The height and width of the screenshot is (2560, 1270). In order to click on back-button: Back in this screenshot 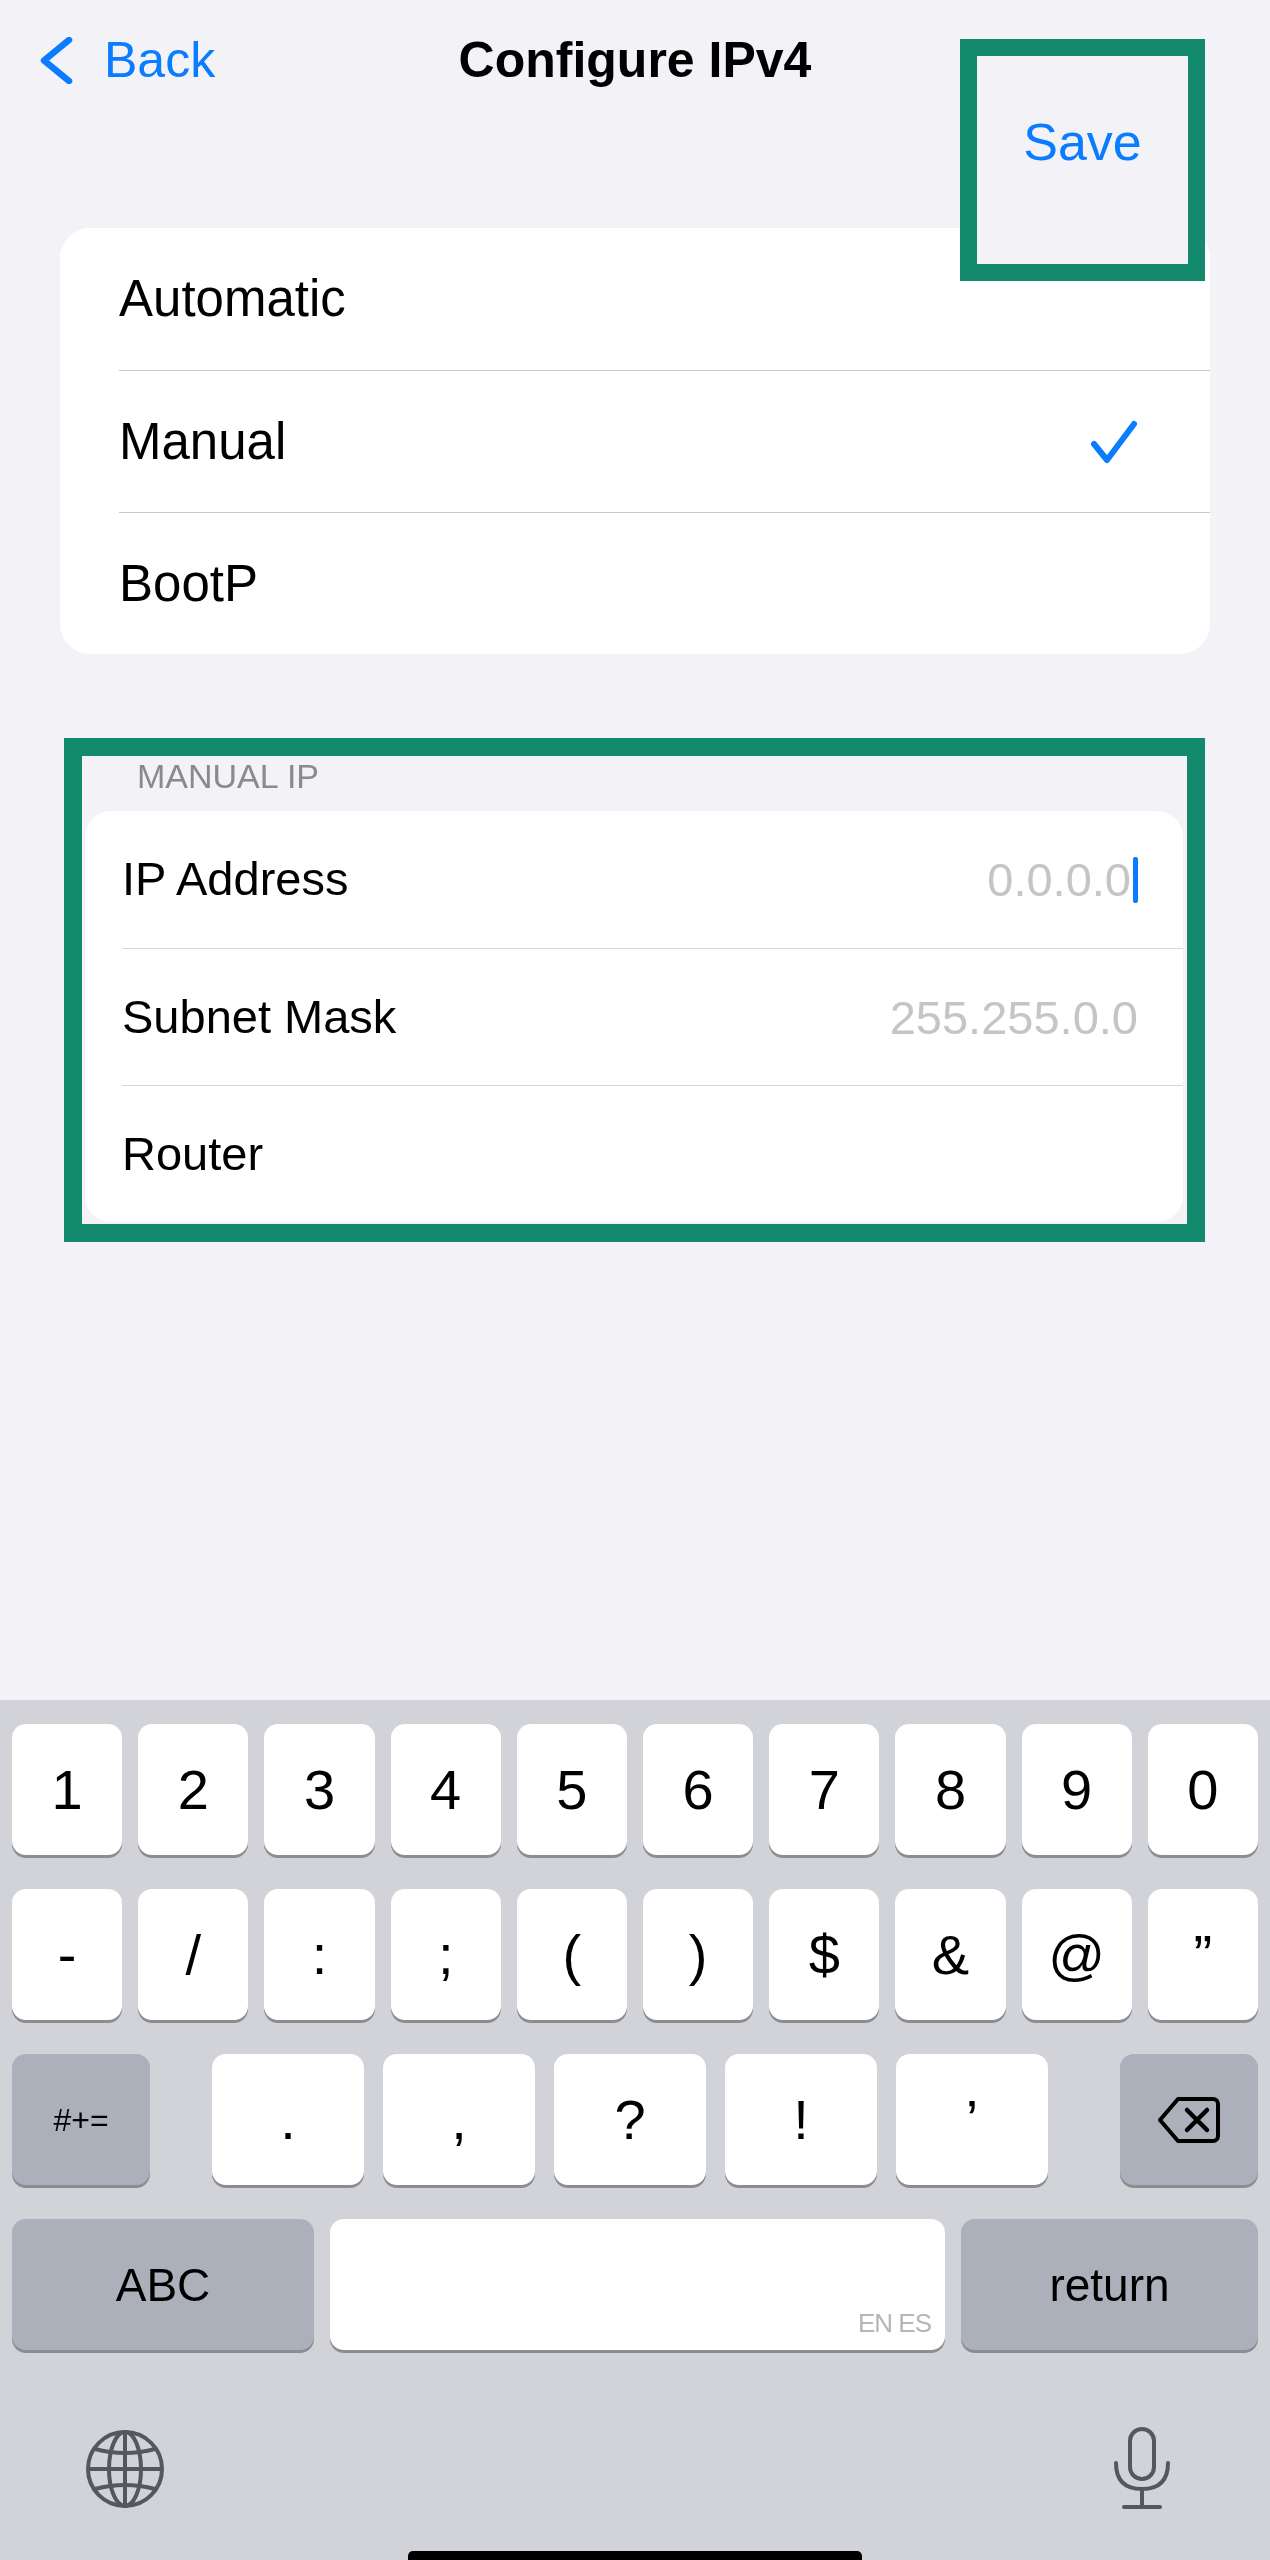, I will do `click(127, 60)`.